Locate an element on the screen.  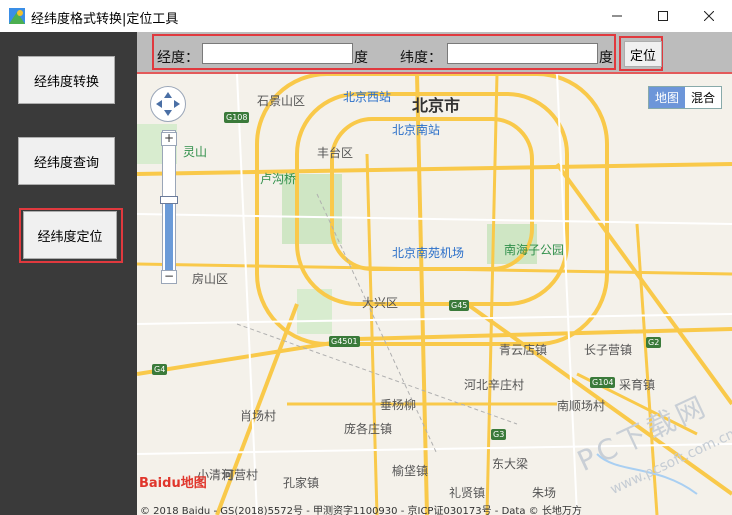
map-label-pangge: 庞各庄镇 is located at coordinates (368, 429).